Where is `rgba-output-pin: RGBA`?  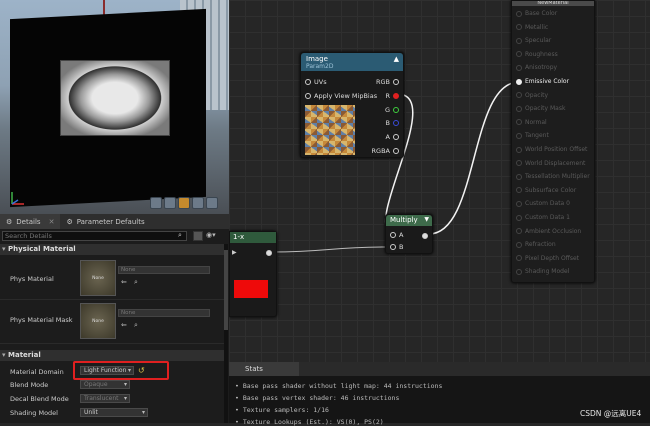
rgba-output-pin: RGBA is located at coordinates (385, 151).